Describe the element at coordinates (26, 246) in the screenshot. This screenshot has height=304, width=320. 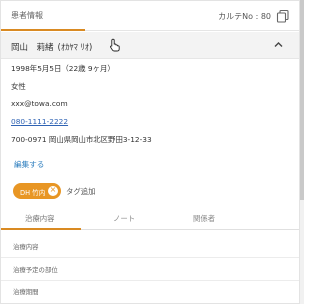
I see `list-item: 治療内容` at that location.